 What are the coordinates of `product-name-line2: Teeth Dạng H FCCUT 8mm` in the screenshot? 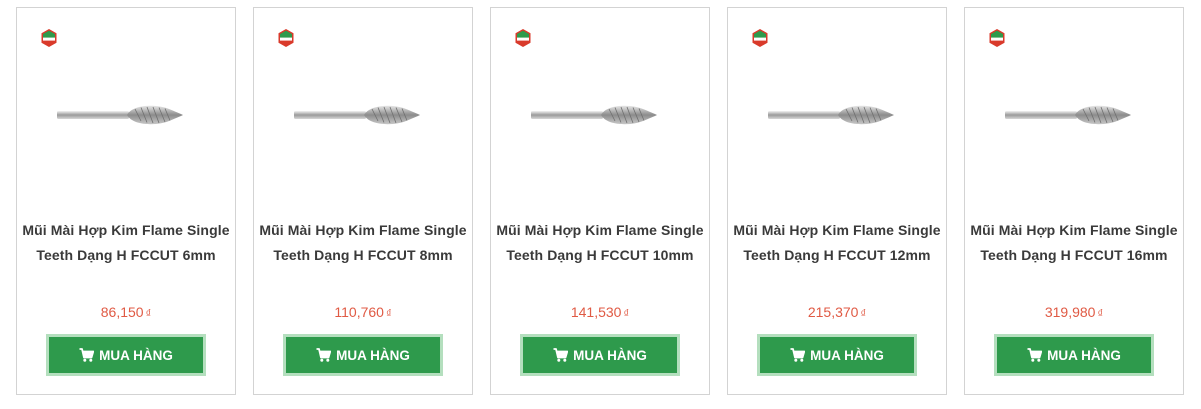 It's located at (362, 255).